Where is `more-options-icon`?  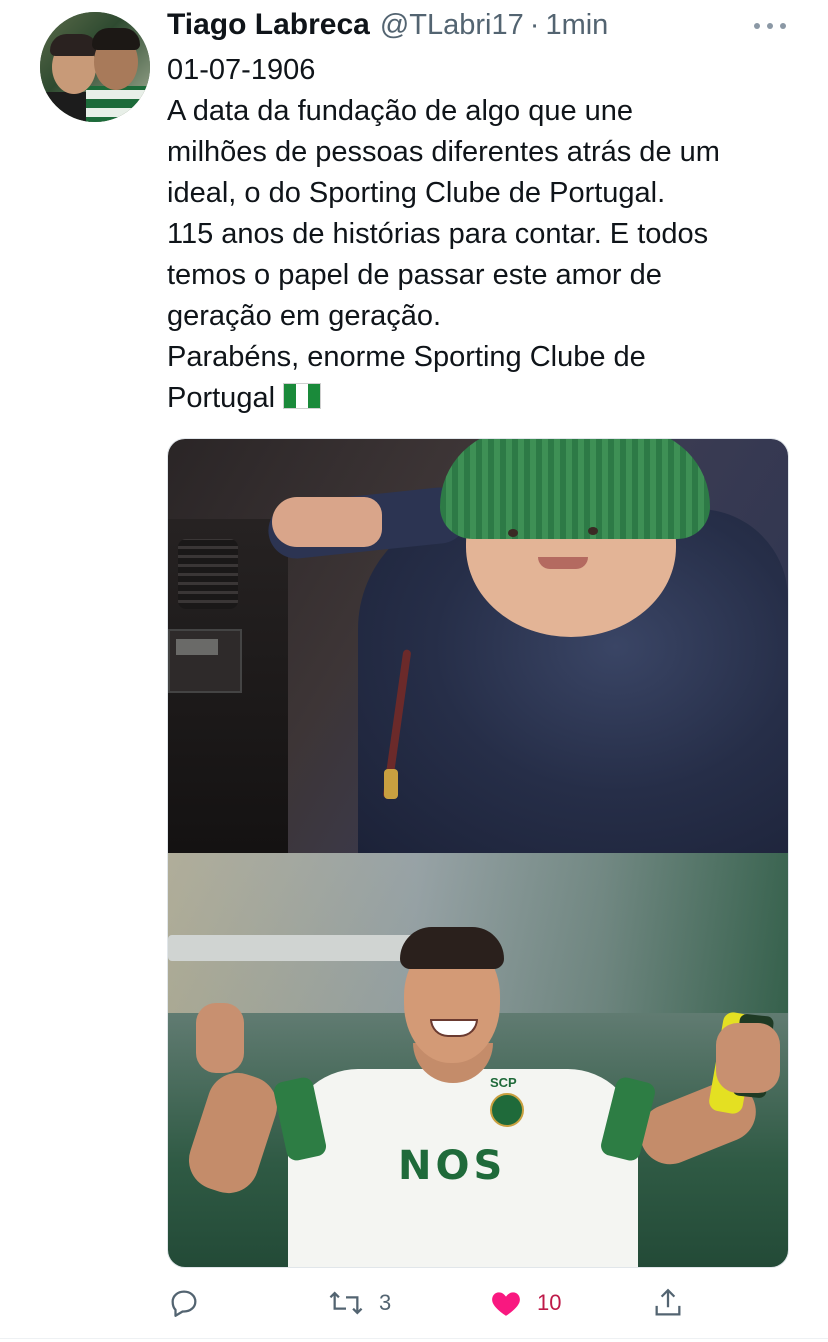
more-options-icon is located at coordinates (770, 26).